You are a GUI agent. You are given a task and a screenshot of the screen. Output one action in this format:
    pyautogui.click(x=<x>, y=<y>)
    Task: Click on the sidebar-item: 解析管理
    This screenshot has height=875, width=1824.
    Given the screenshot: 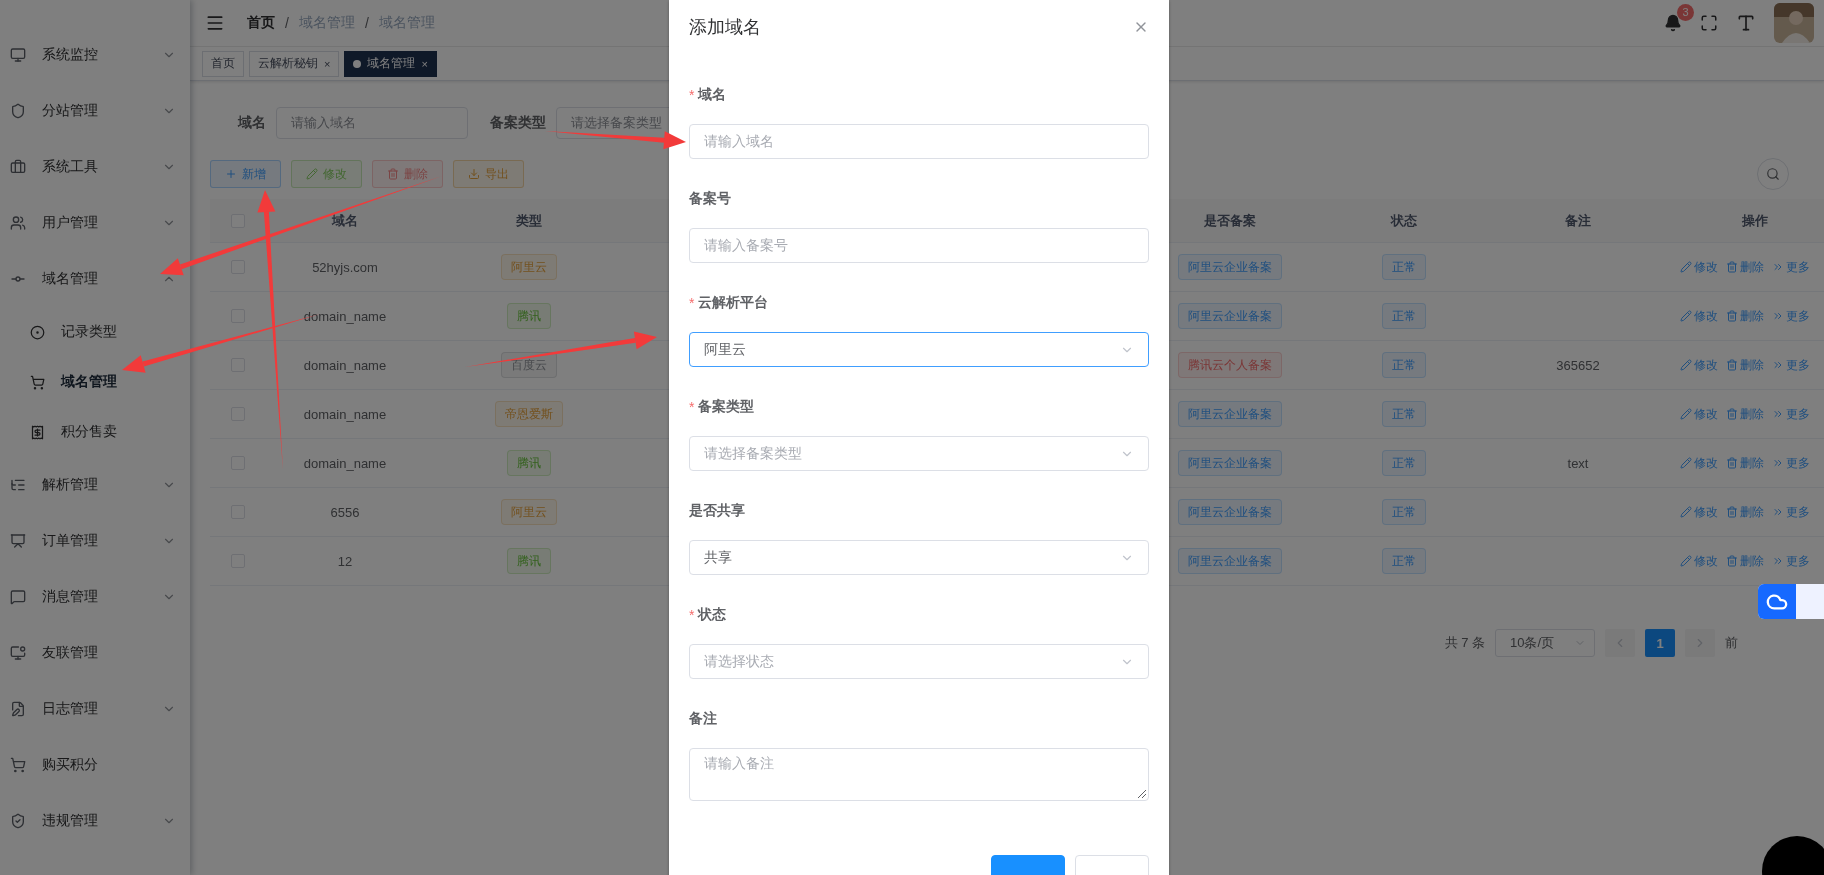 What is the action you would take?
    pyautogui.click(x=95, y=485)
    